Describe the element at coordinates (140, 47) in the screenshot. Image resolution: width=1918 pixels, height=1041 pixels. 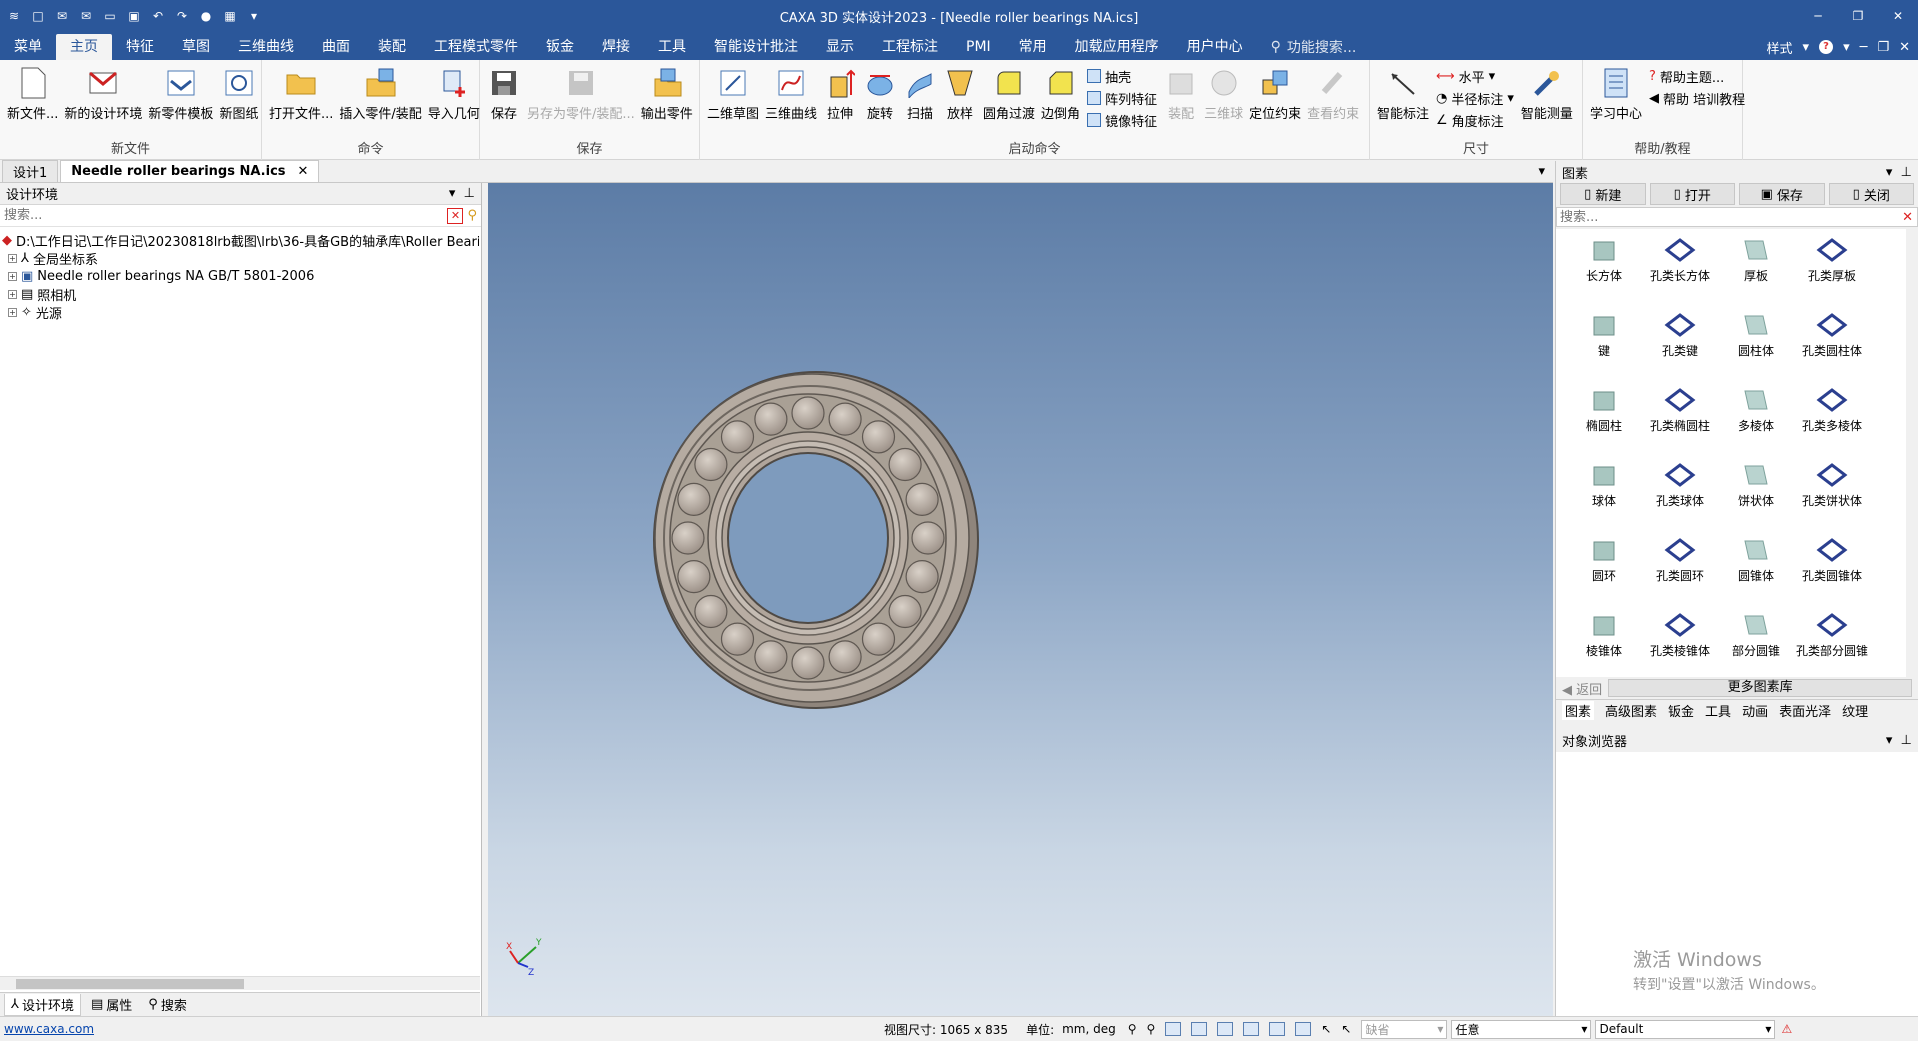
I see `menu-item-feature: 特征` at that location.